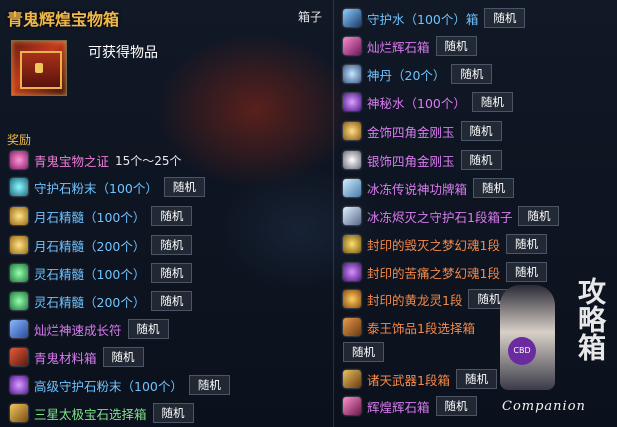  I want to click on reward-item-name: 银饰四角金刚玉, so click(411, 161).